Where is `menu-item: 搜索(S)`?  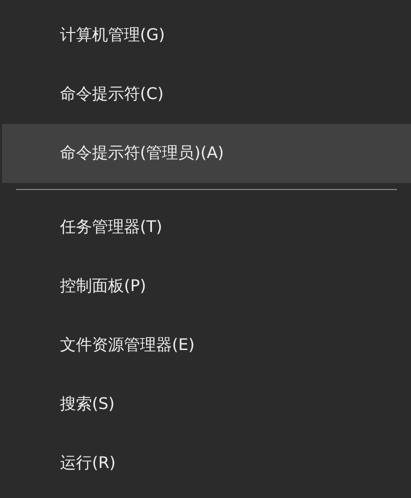
menu-item: 搜索(S) is located at coordinates (206, 404).